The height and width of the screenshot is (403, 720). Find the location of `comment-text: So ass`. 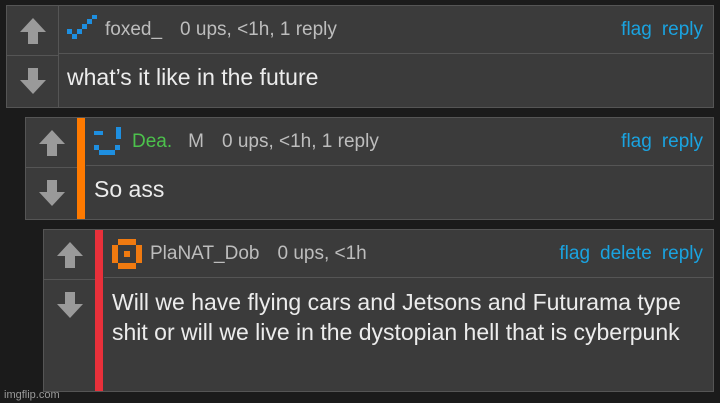

comment-text: So ass is located at coordinates (129, 189).